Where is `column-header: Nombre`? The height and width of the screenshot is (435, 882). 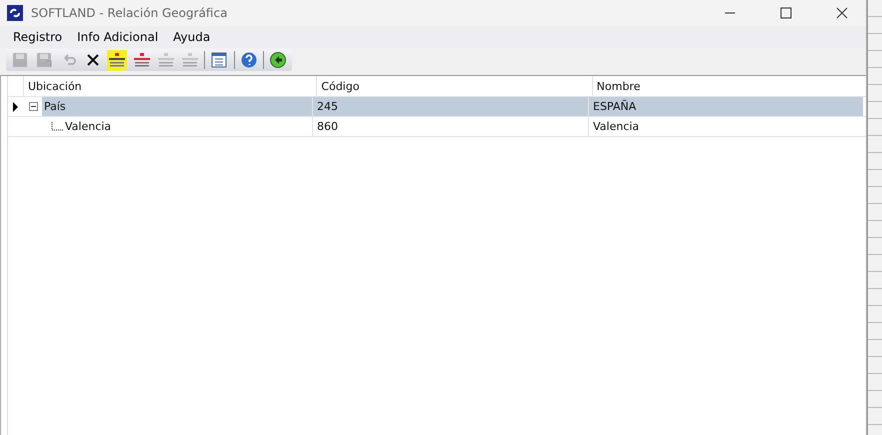 column-header: Nombre is located at coordinates (729, 86).